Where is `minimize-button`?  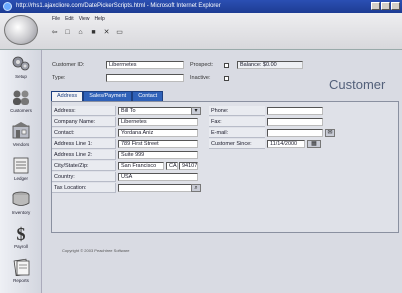
minimize-button is located at coordinates (375, 6).